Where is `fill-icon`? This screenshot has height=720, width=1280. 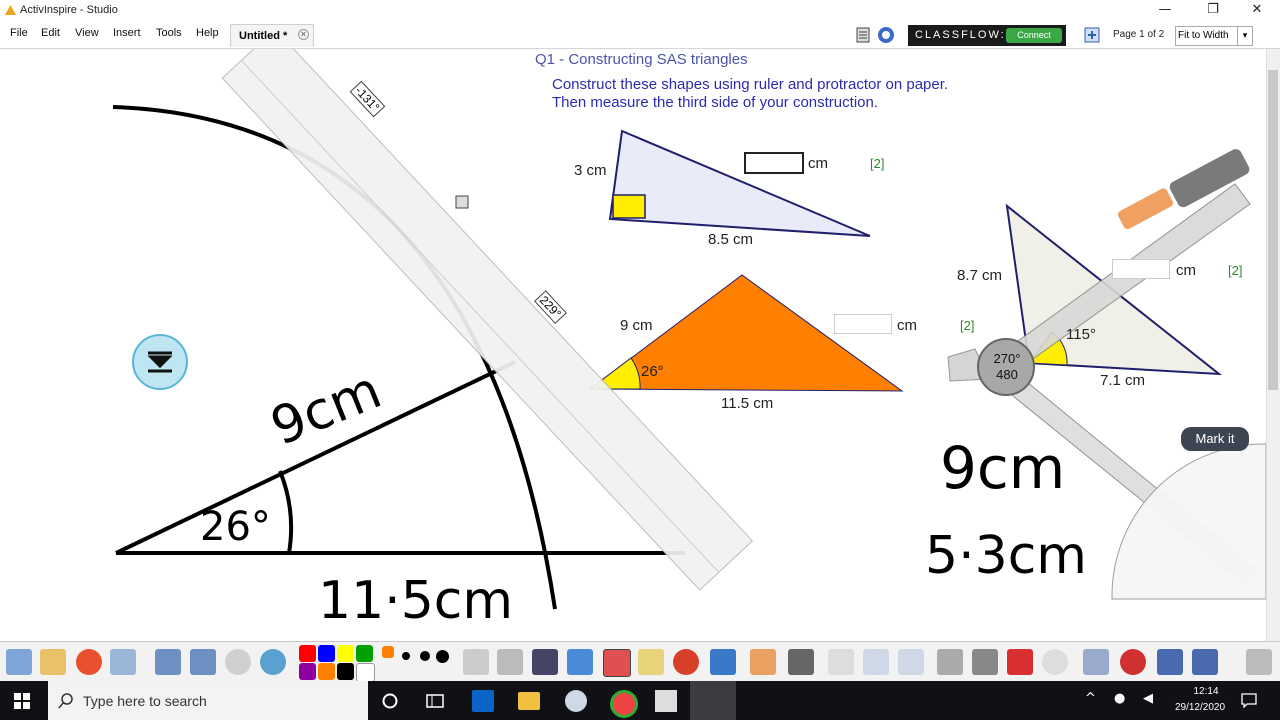
fill-icon is located at coordinates (651, 662).